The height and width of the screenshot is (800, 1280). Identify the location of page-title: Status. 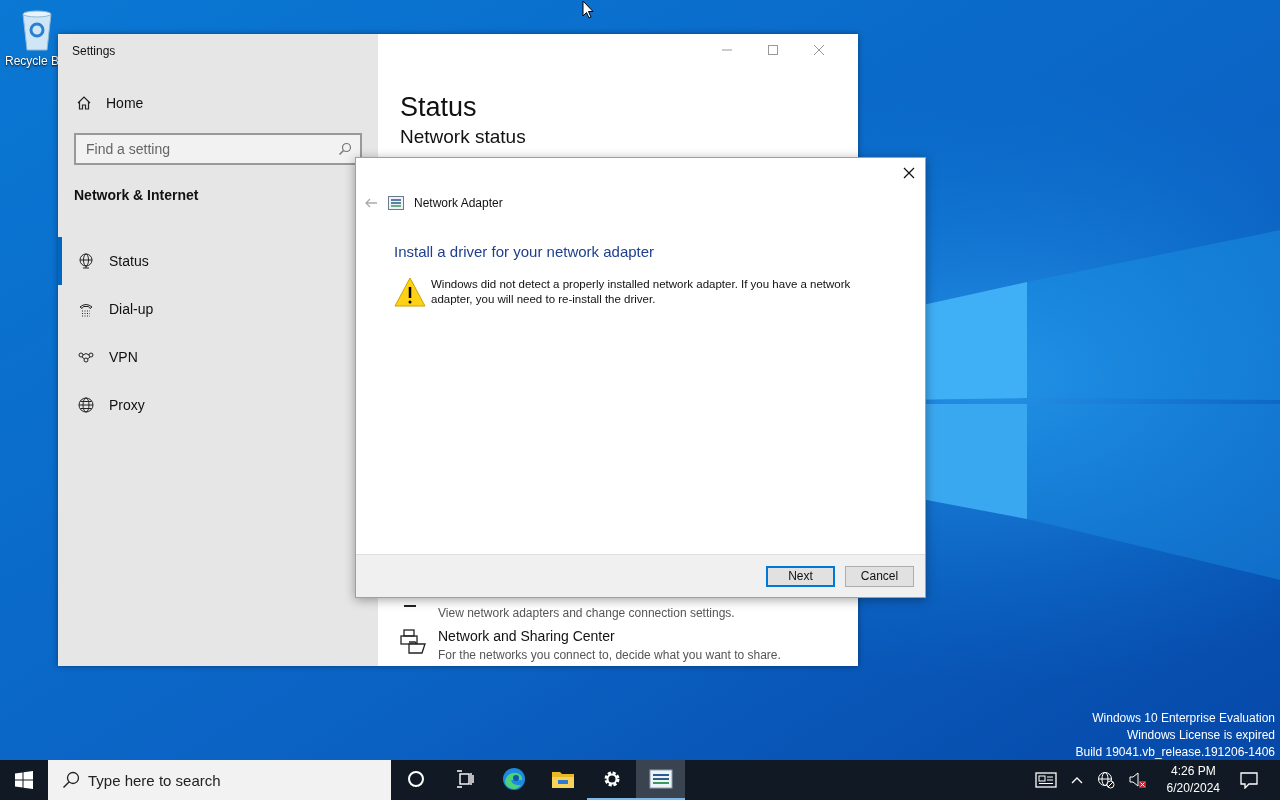
(439, 107).